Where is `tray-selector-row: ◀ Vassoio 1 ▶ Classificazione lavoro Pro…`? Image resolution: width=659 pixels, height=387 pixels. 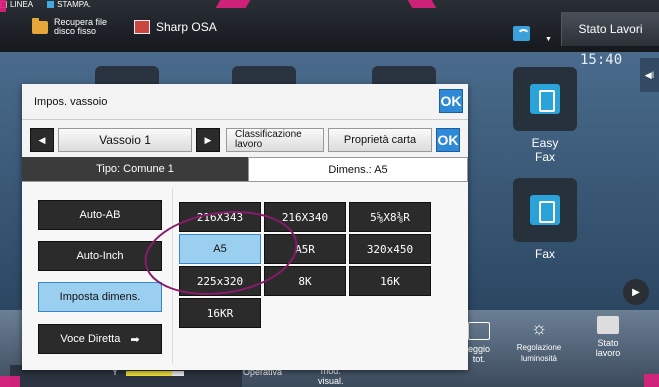
tray-selector-row: ◀ Vassoio 1 ▶ Classificazione lavoro Pro… is located at coordinates (246, 140).